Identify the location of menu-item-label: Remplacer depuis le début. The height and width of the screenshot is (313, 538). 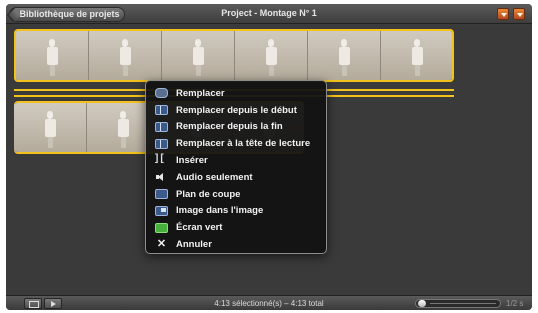
(236, 110).